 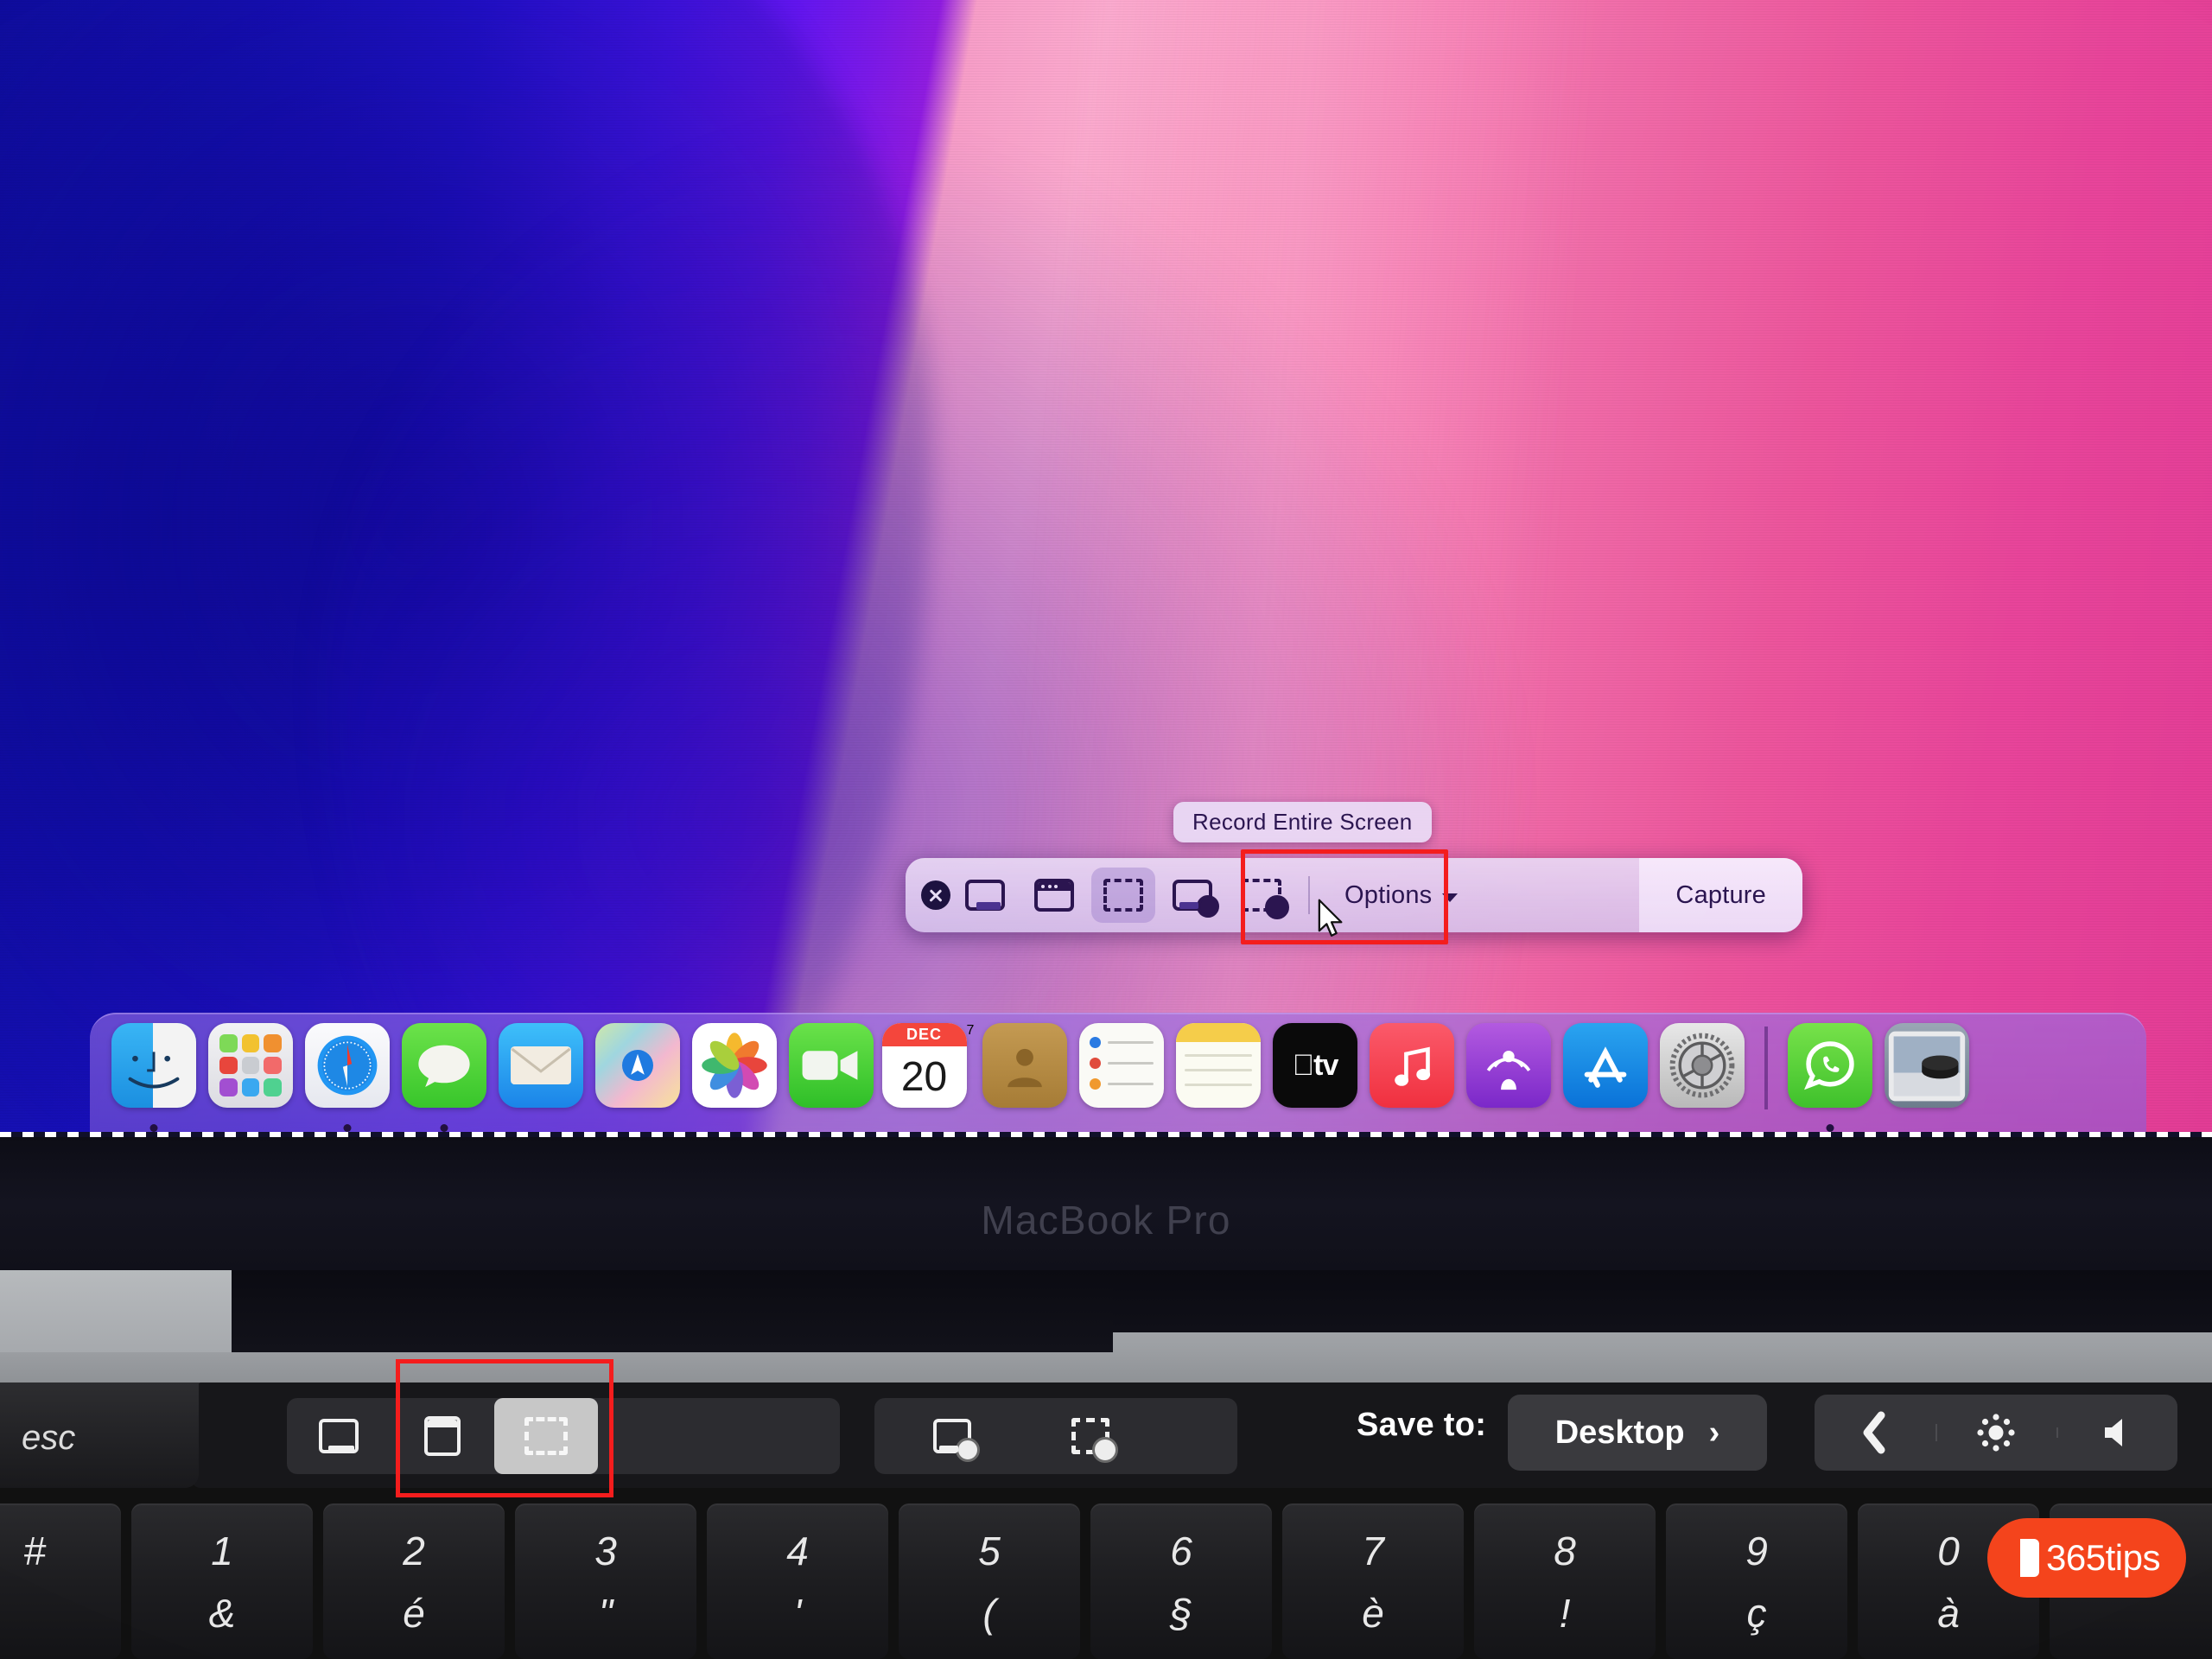 What do you see at coordinates (831, 1068) in the screenshot?
I see `dock-item-facetime` at bounding box center [831, 1068].